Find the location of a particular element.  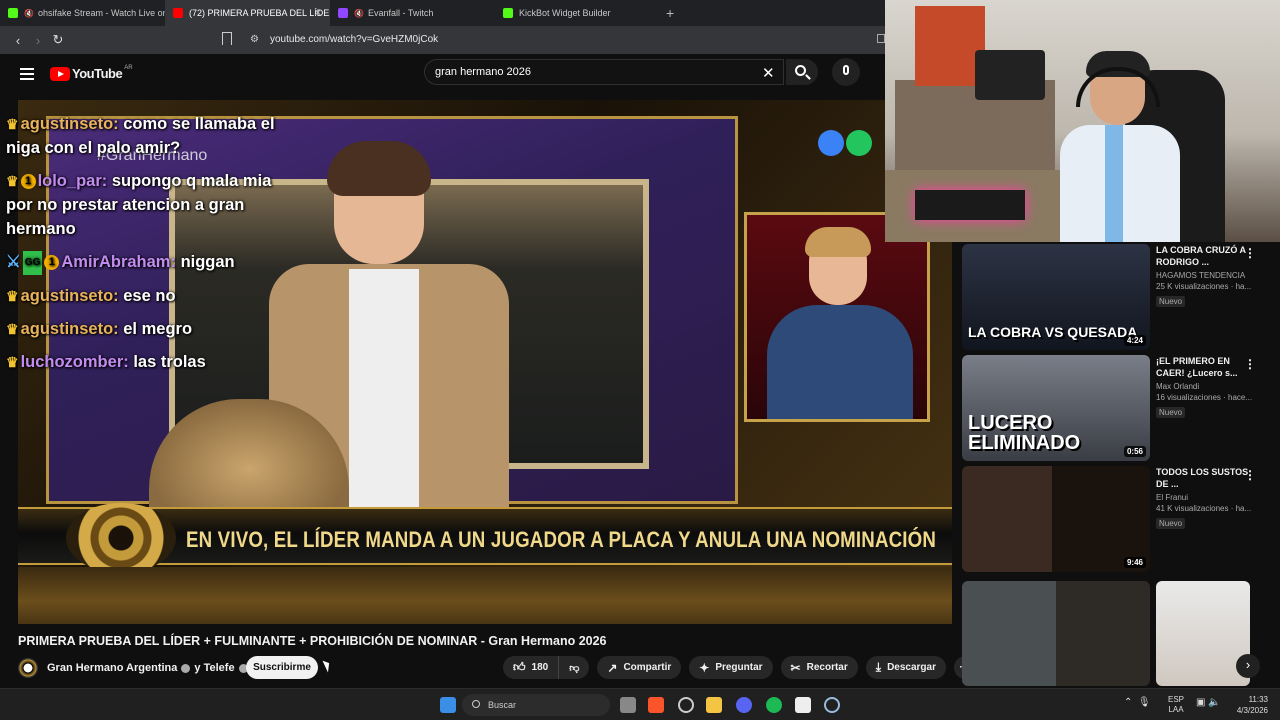

scissors-icon: ✂ is located at coordinates (795, 667).